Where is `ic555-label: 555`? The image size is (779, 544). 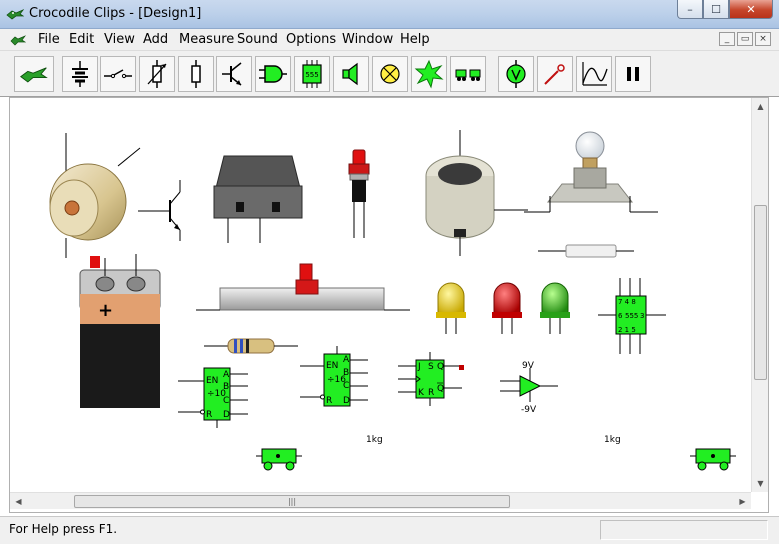
ic555-label: 555 is located at coordinates (631, 316).